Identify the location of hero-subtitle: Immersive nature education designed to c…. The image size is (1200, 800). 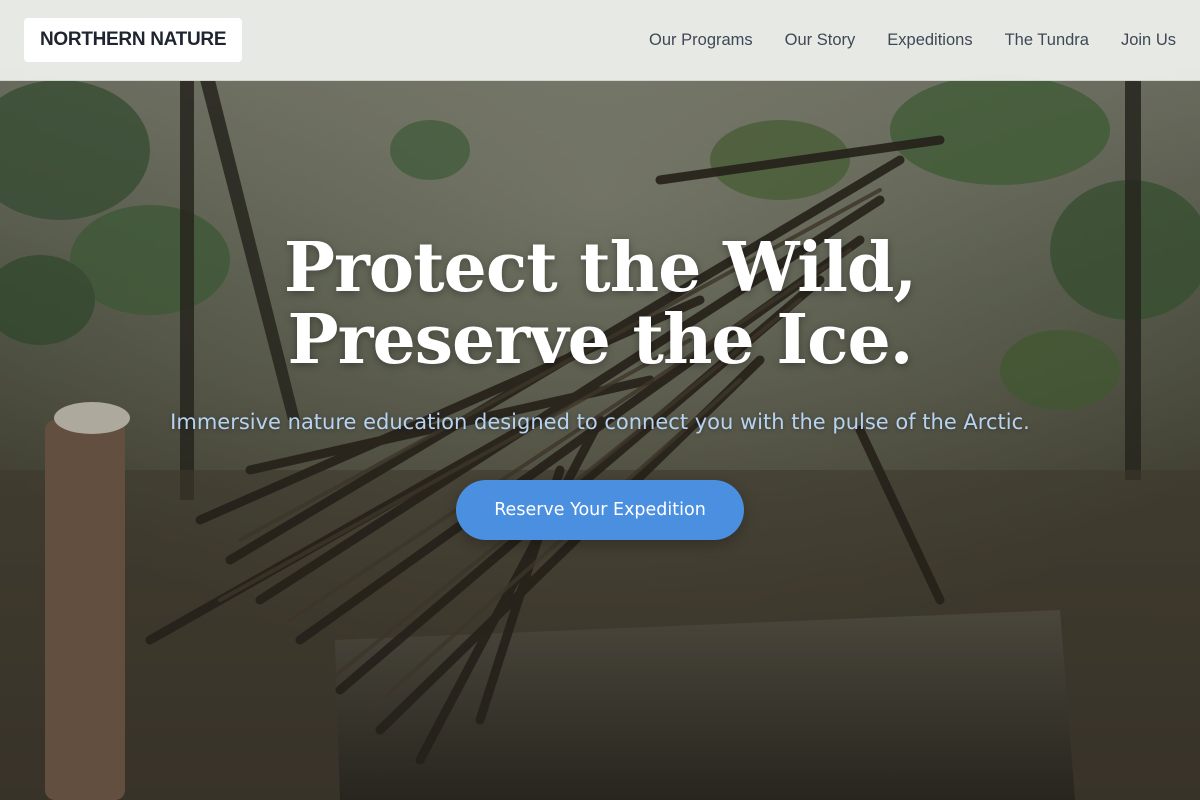
(600, 422).